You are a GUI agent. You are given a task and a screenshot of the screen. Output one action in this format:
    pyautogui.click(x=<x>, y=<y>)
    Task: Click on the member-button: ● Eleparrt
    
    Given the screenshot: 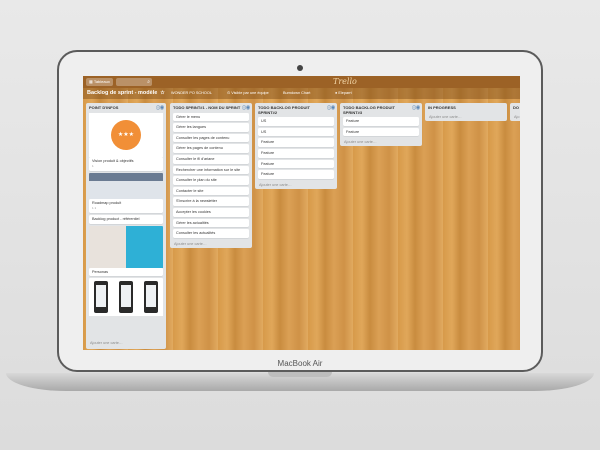 What is the action you would take?
    pyautogui.click(x=343, y=93)
    